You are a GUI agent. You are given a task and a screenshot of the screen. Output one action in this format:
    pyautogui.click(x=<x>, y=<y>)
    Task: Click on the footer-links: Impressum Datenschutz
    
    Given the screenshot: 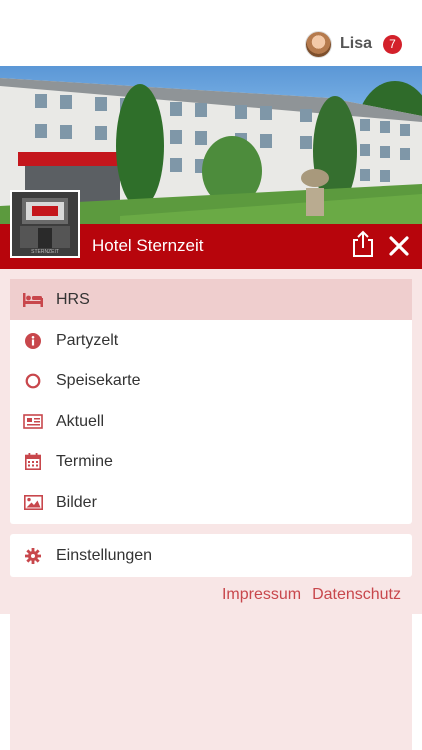 What is the action you would take?
    pyautogui.click(x=306, y=595)
    